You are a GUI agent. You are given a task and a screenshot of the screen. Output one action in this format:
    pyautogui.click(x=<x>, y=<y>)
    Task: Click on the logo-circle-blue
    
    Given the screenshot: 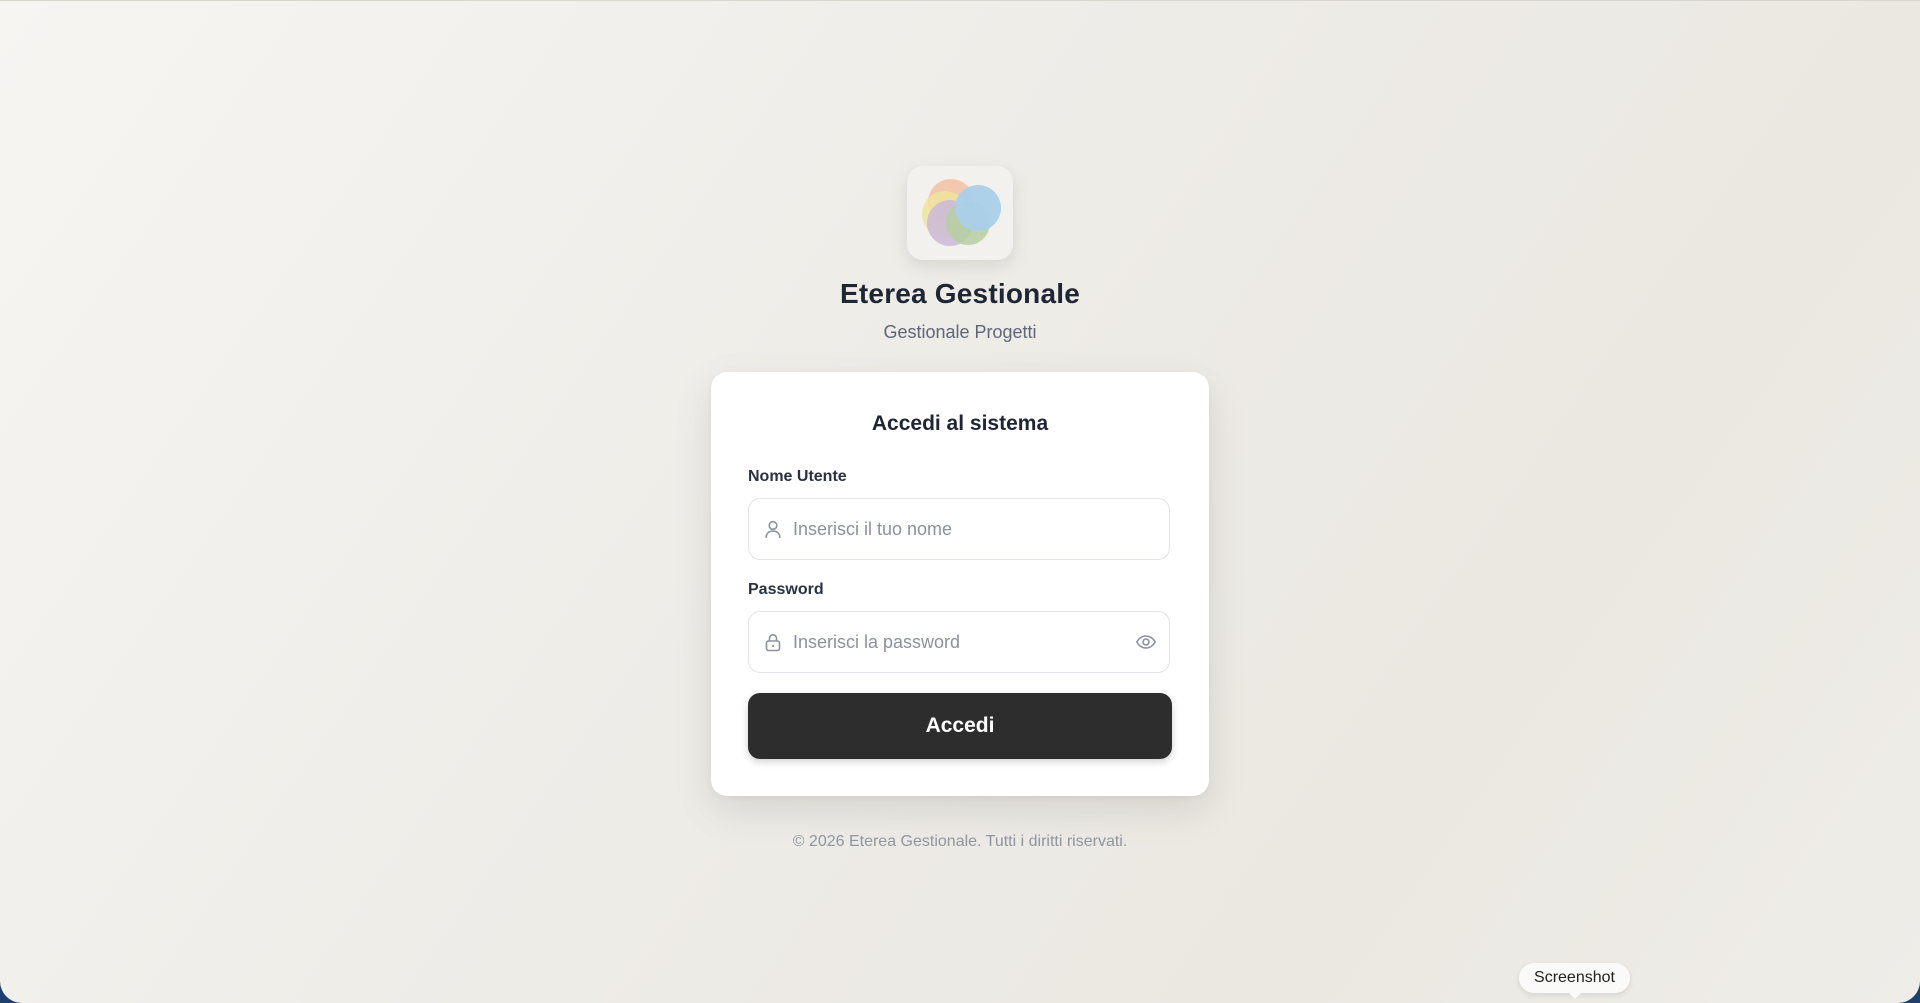 What is the action you would take?
    pyautogui.click(x=978, y=208)
    